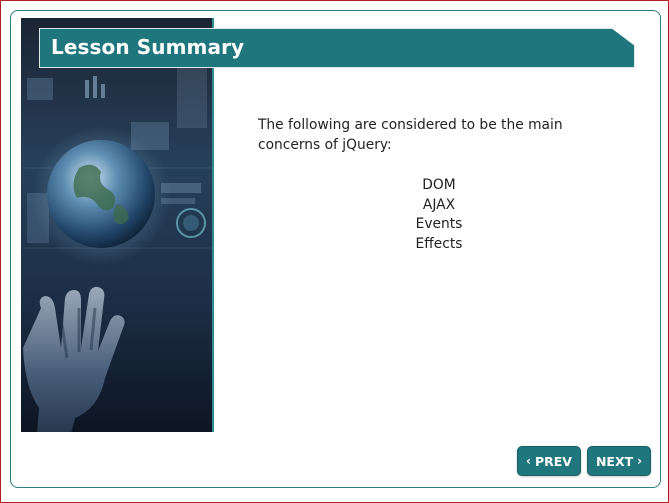 The height and width of the screenshot is (503, 669). What do you see at coordinates (640, 461) in the screenshot?
I see `chevron-right-icon: ›` at bounding box center [640, 461].